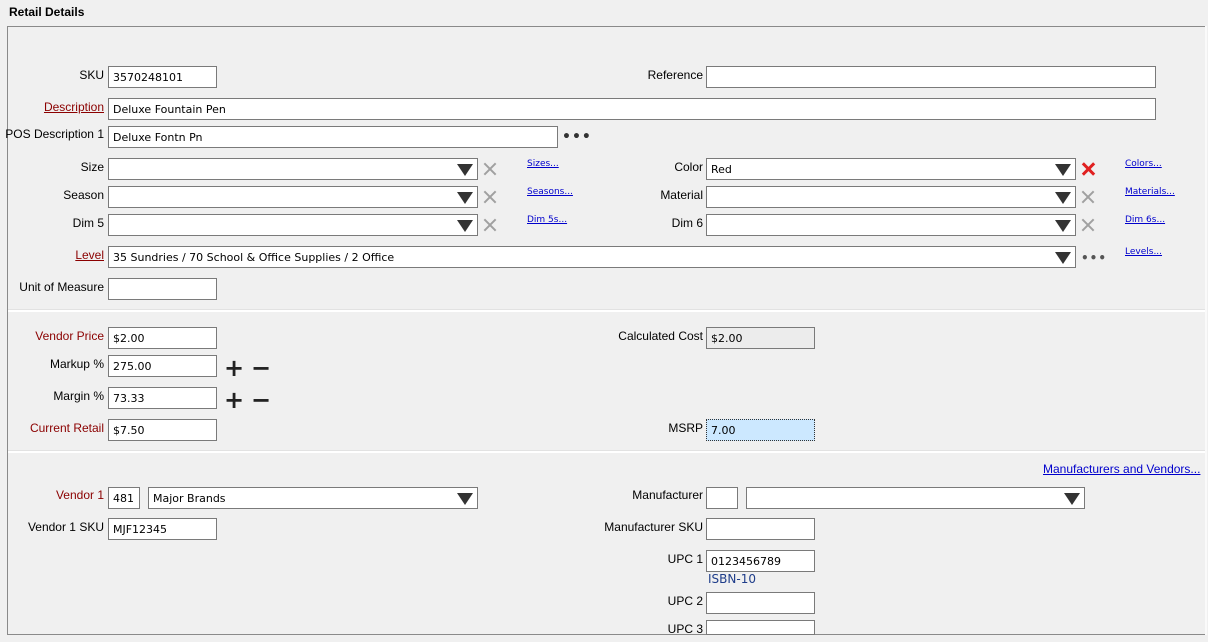 The height and width of the screenshot is (642, 1208). What do you see at coordinates (162, 77) in the screenshot?
I see `sku-input: 3570248101` at bounding box center [162, 77].